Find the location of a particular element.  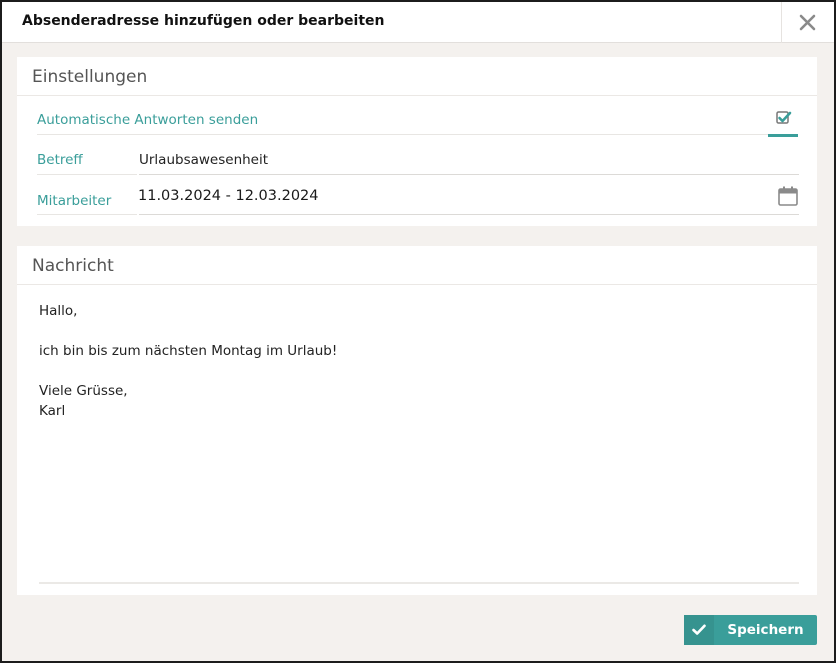

auto-reply-checkbox is located at coordinates (783, 122).